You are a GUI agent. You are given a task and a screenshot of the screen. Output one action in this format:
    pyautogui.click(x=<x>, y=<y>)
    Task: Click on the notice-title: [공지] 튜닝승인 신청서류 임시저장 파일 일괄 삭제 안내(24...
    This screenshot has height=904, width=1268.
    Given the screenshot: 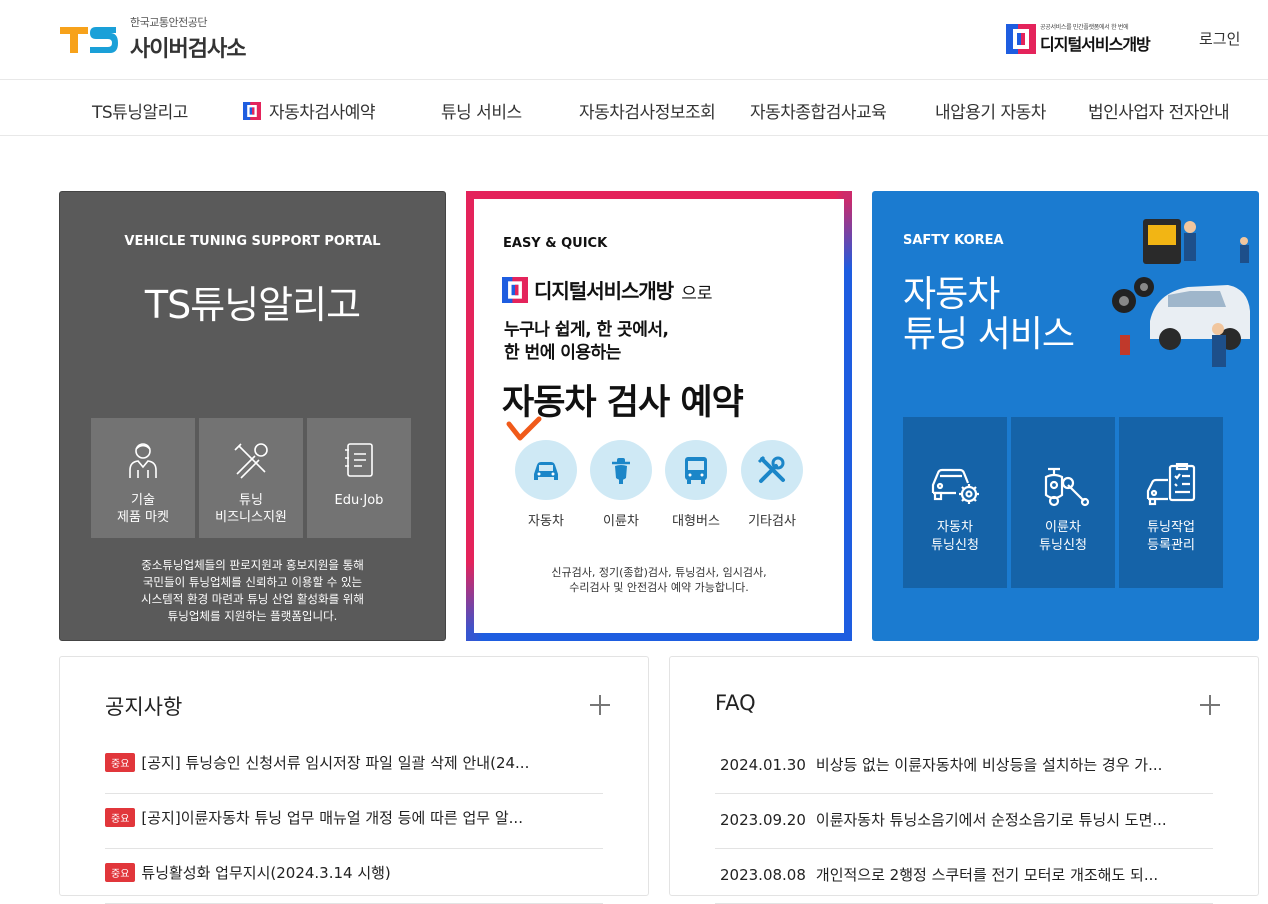 What is the action you would take?
    pyautogui.click(x=335, y=763)
    